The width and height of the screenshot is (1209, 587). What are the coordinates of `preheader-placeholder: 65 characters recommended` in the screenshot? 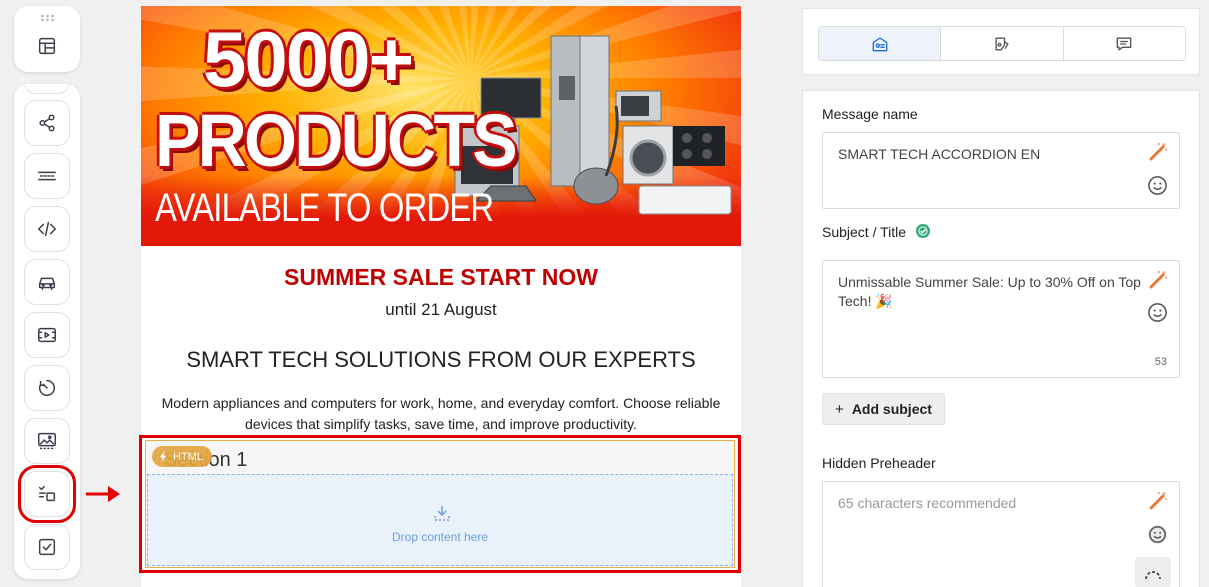 It's located at (927, 503).